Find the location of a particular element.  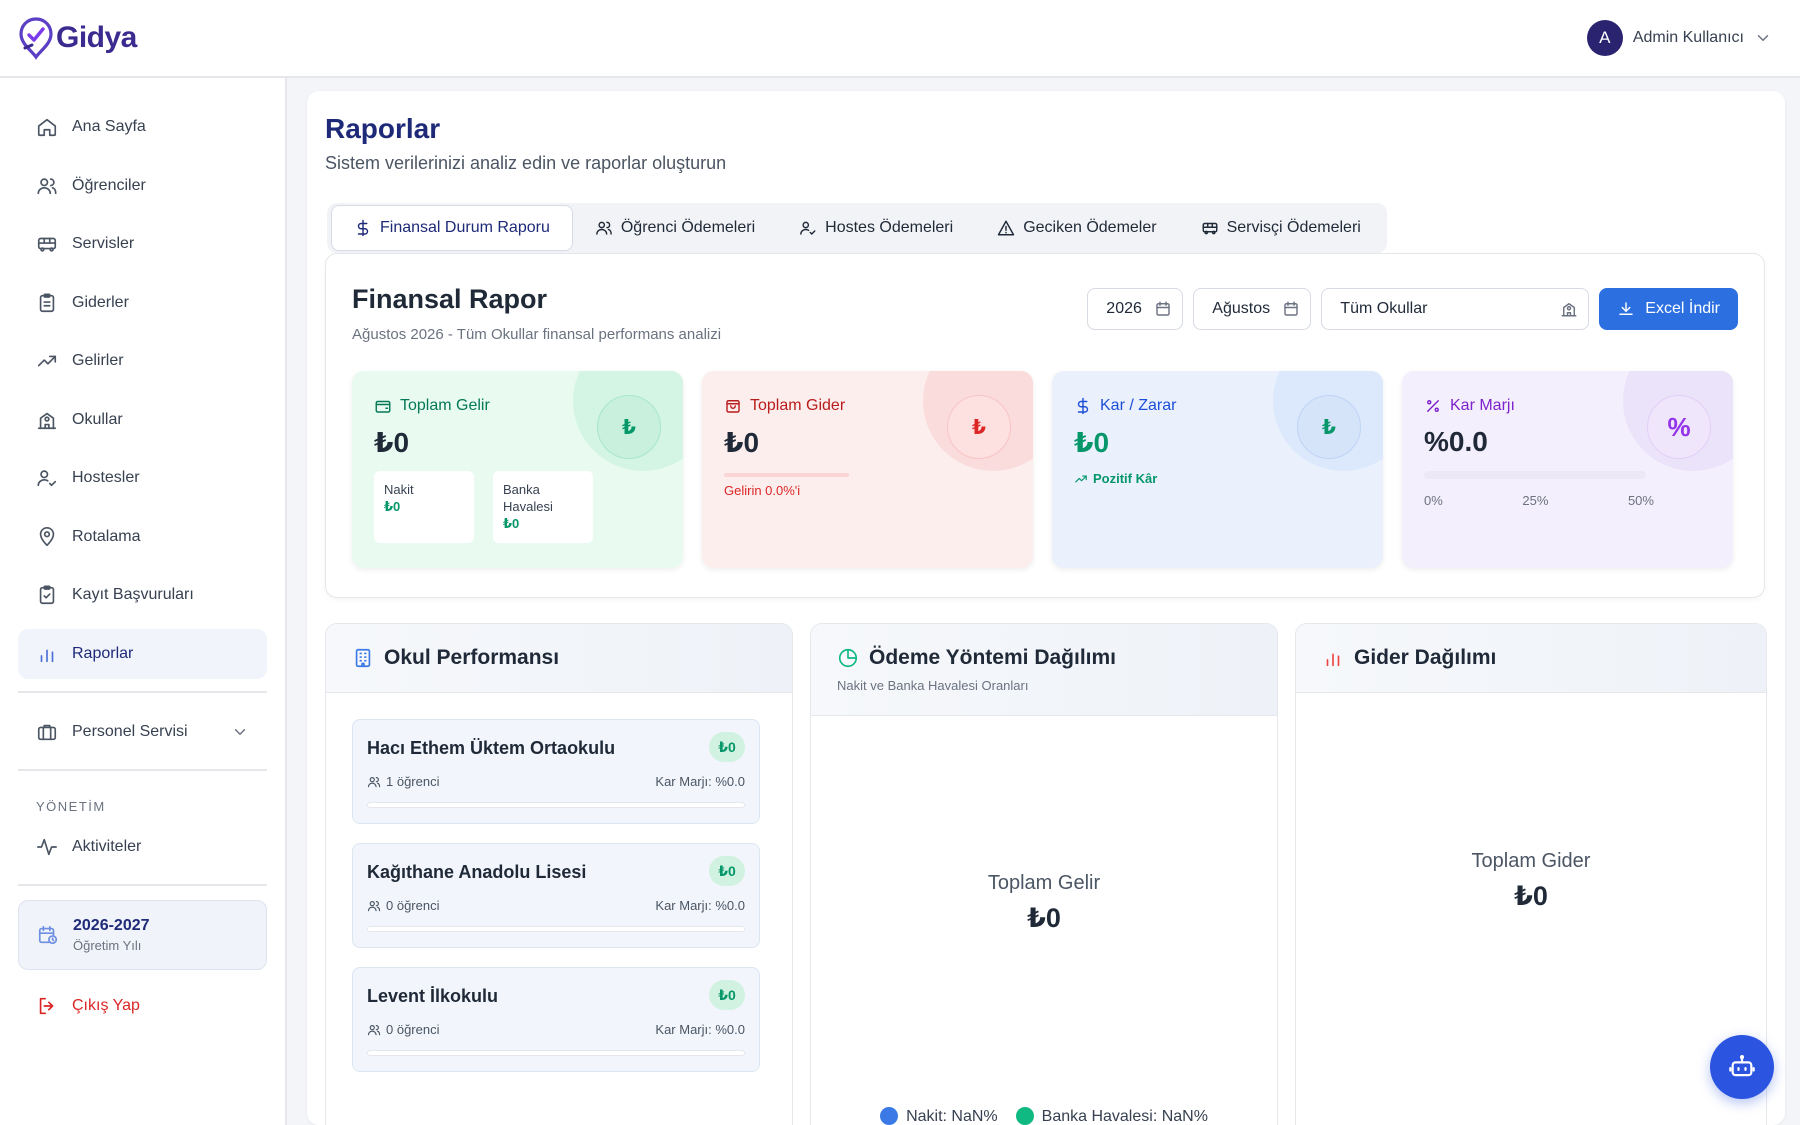

logo-icon is located at coordinates (36, 38).